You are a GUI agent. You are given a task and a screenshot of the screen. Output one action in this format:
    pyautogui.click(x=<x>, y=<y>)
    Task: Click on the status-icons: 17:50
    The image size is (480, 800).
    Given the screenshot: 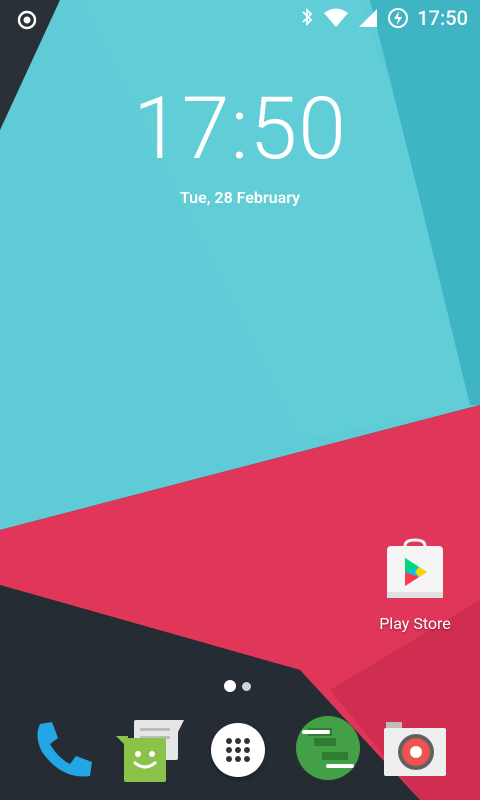 What is the action you would take?
    pyautogui.click(x=383, y=18)
    